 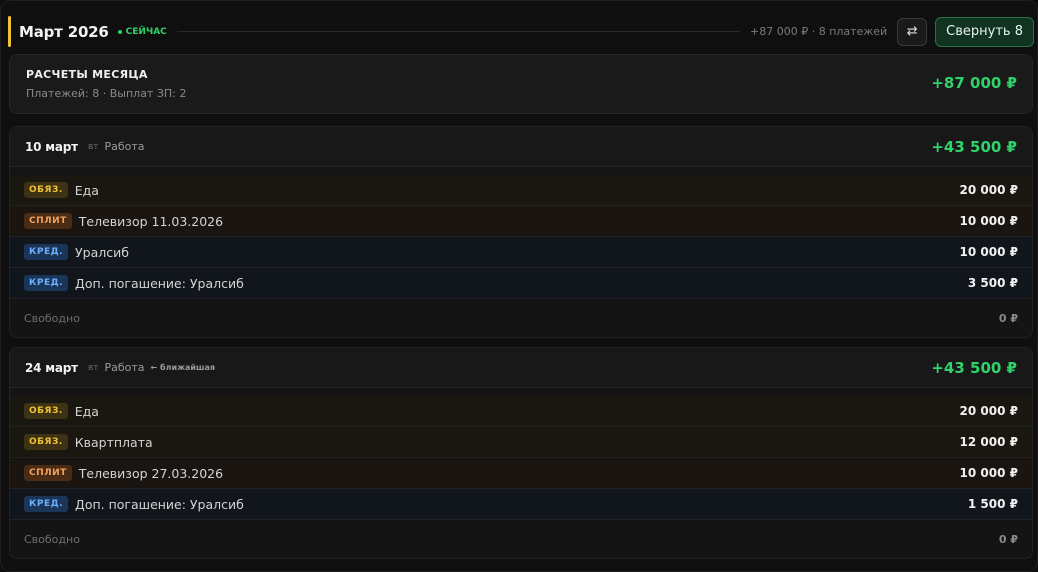 I want to click on swap-button: ⇄, so click(x=912, y=31).